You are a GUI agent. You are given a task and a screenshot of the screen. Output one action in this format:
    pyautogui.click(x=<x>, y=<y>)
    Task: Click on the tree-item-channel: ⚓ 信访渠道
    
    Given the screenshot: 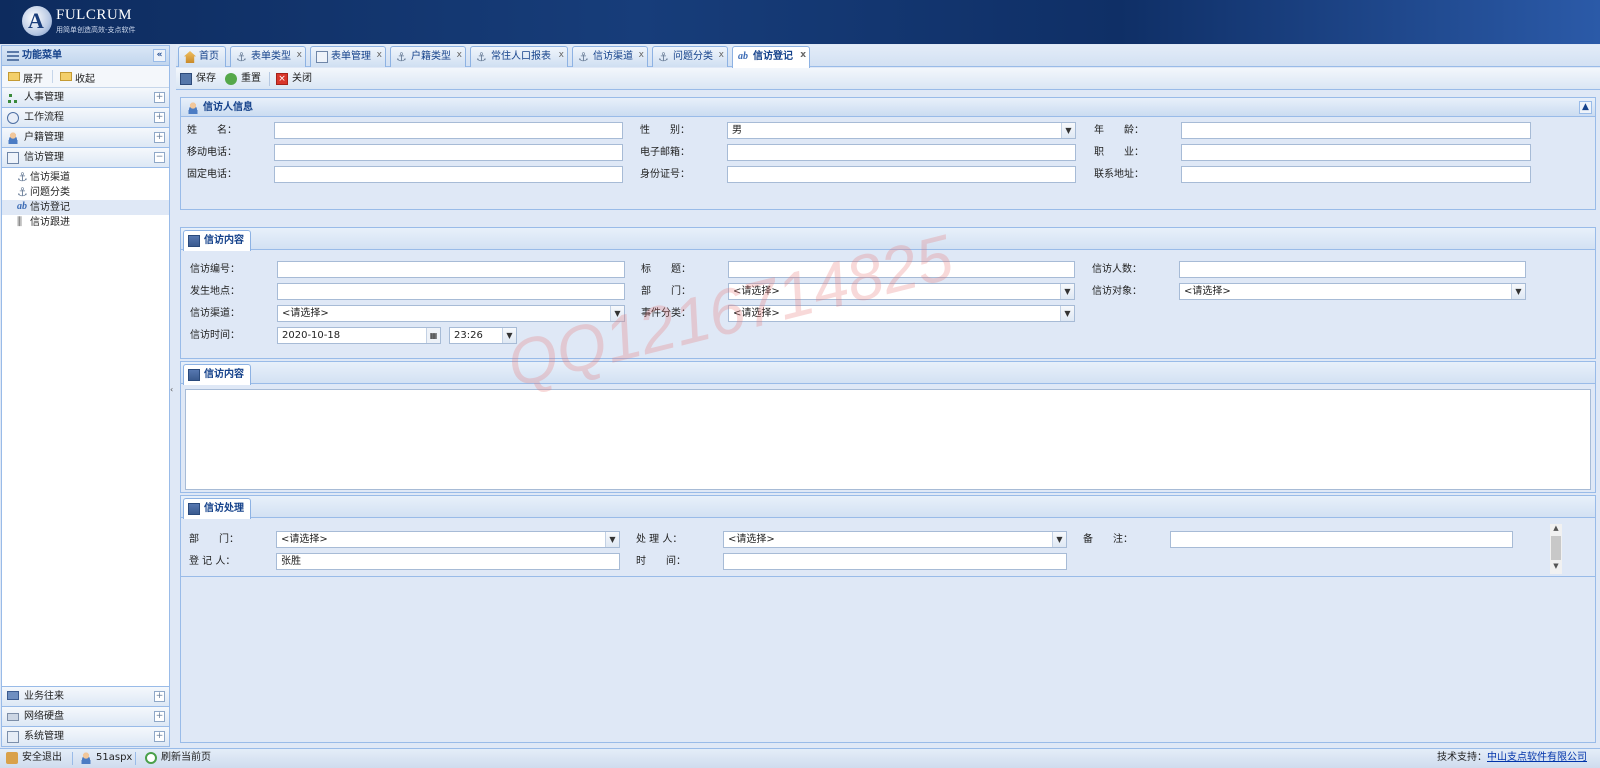 What is the action you would take?
    pyautogui.click(x=85, y=177)
    